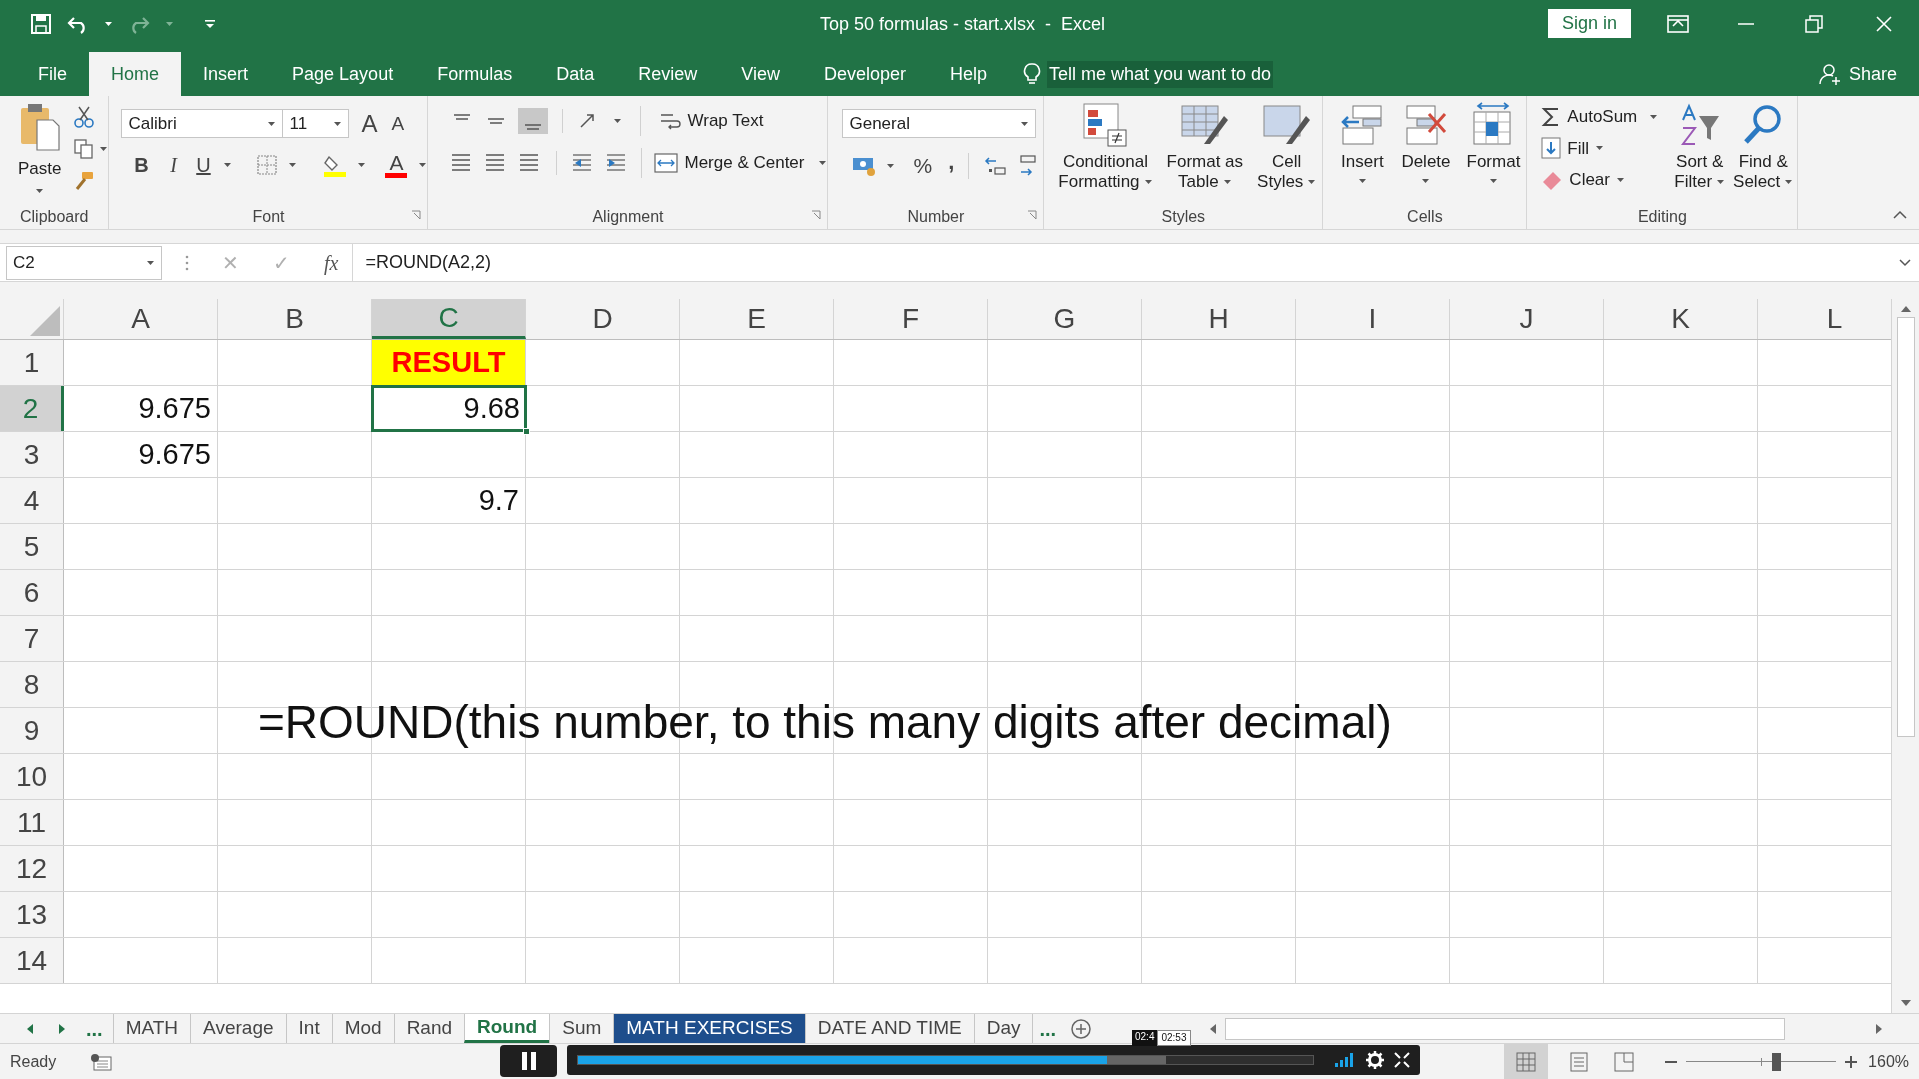 The image size is (1919, 1079). Describe the element at coordinates (449, 319) in the screenshot. I see `column-header: C` at that location.